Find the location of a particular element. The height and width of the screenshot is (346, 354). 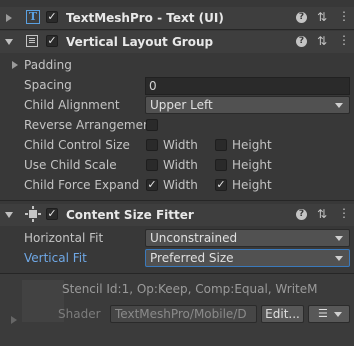

enable-checkbox-content-size-fitter: ✓ is located at coordinates (52, 214).